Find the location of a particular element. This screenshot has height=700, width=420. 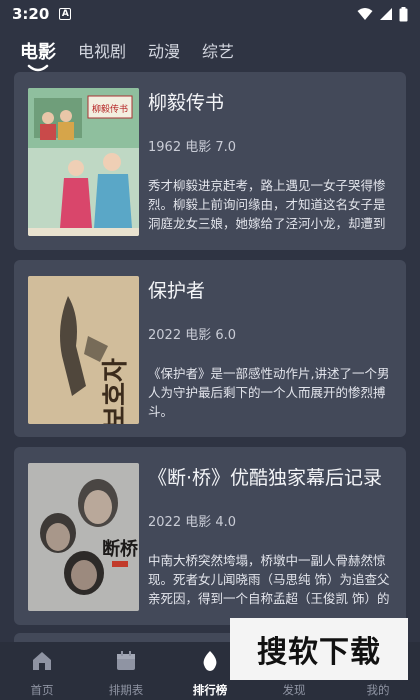

calendar-icon is located at coordinates (126, 661).